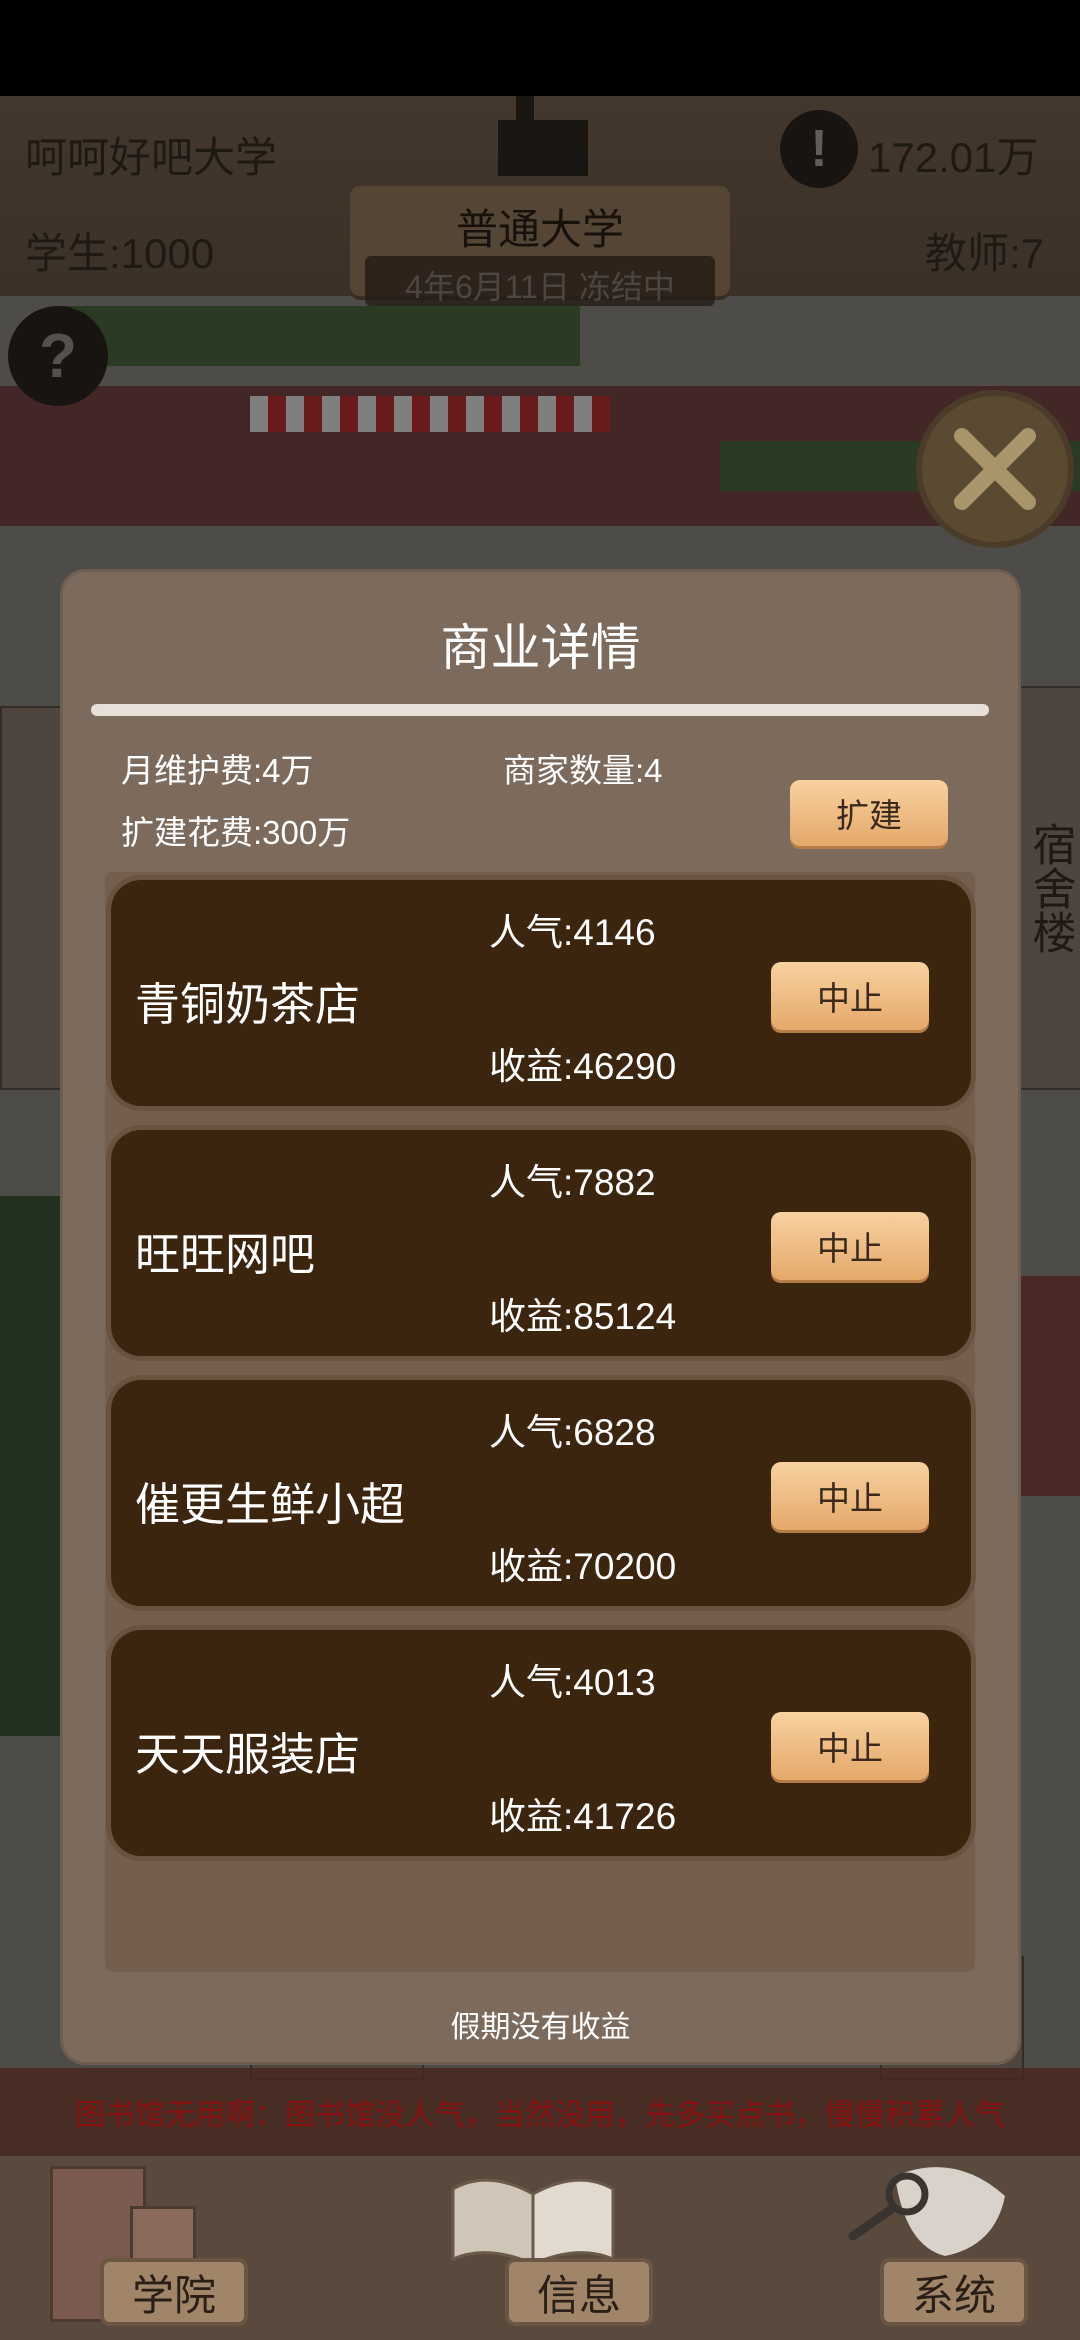 The height and width of the screenshot is (2340, 1080). I want to click on shop-popularity: 人气:6828, so click(572, 1432).